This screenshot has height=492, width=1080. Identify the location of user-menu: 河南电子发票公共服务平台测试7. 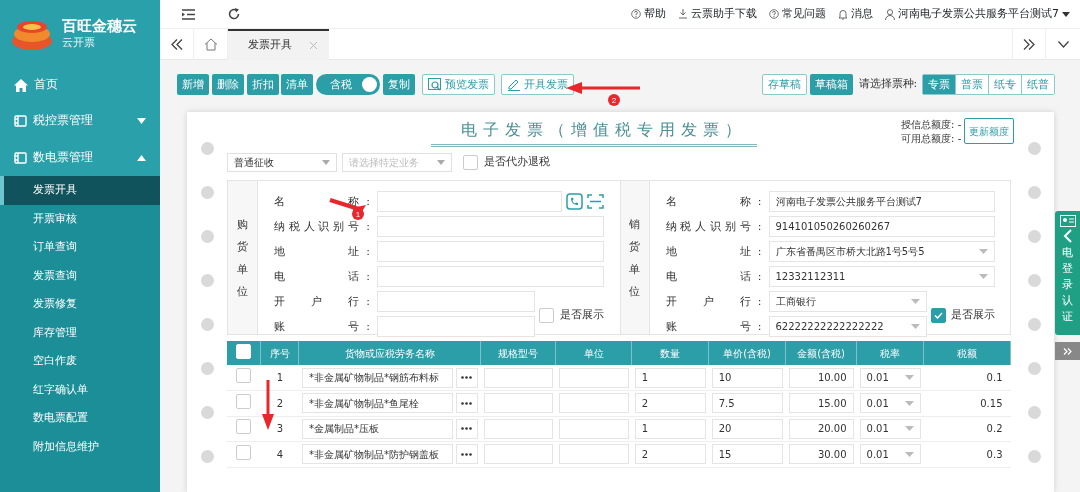
(977, 14).